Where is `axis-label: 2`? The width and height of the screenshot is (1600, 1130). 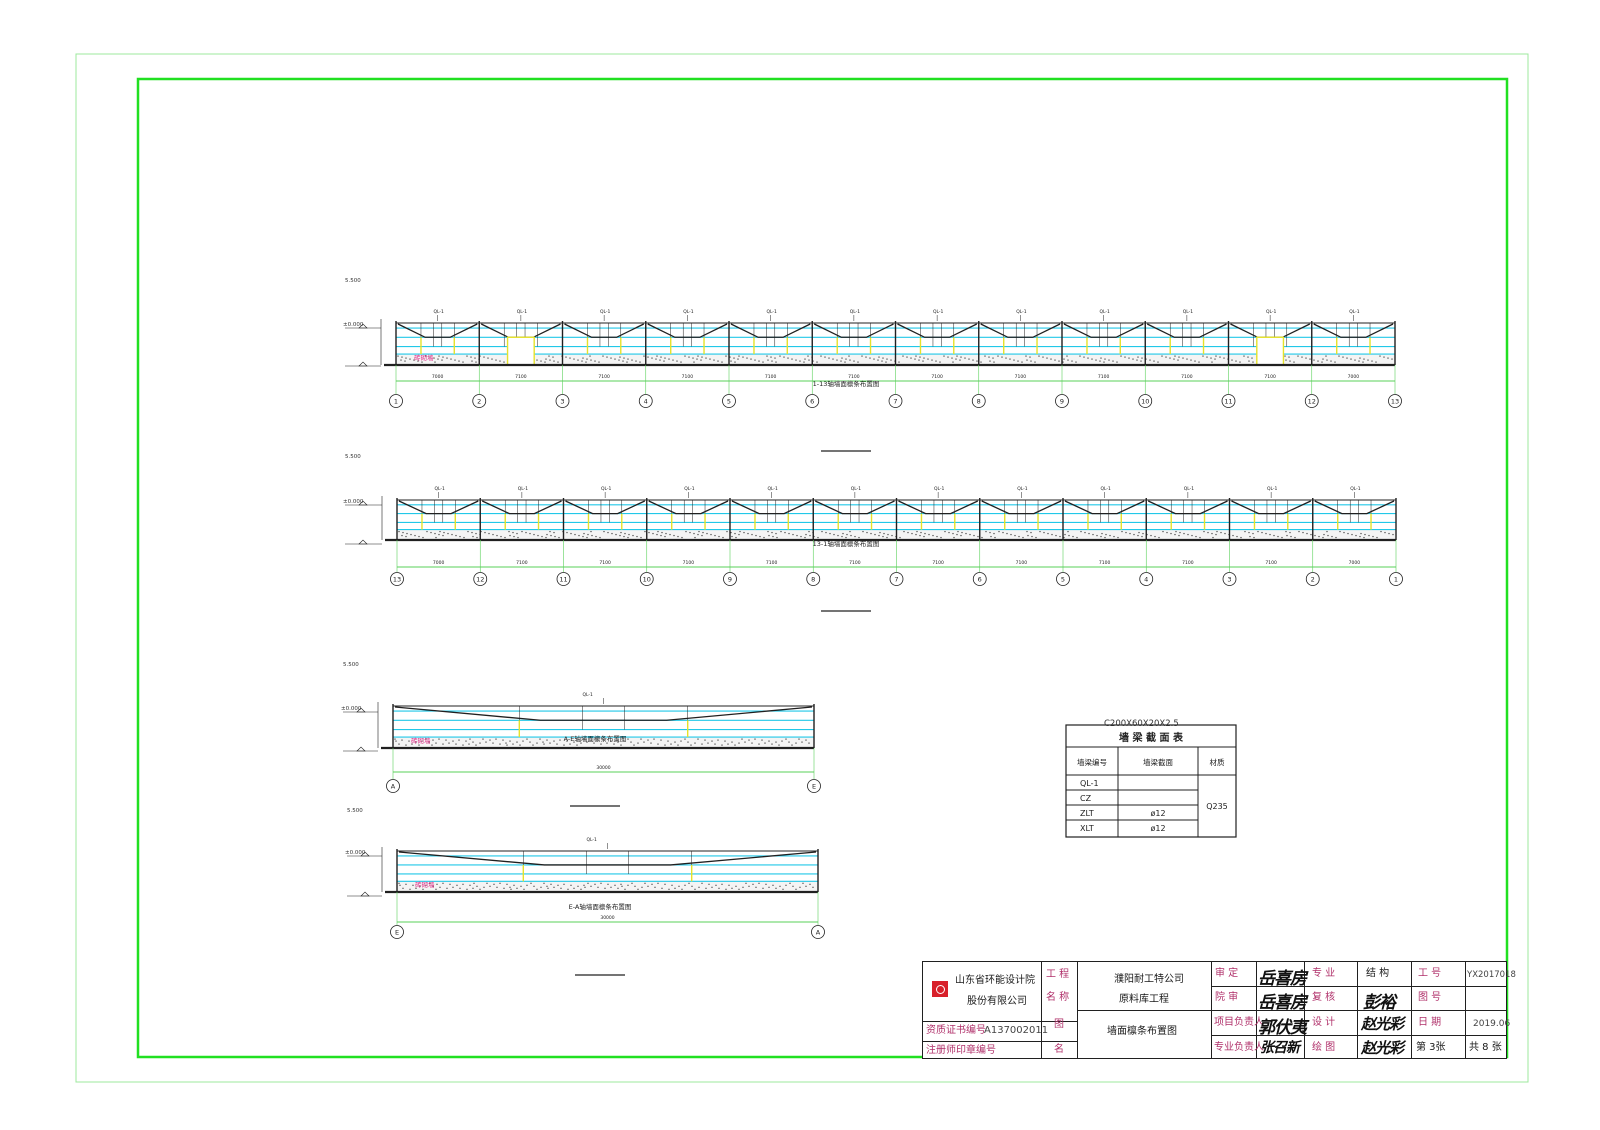
axis-label: 2 is located at coordinates (1313, 580).